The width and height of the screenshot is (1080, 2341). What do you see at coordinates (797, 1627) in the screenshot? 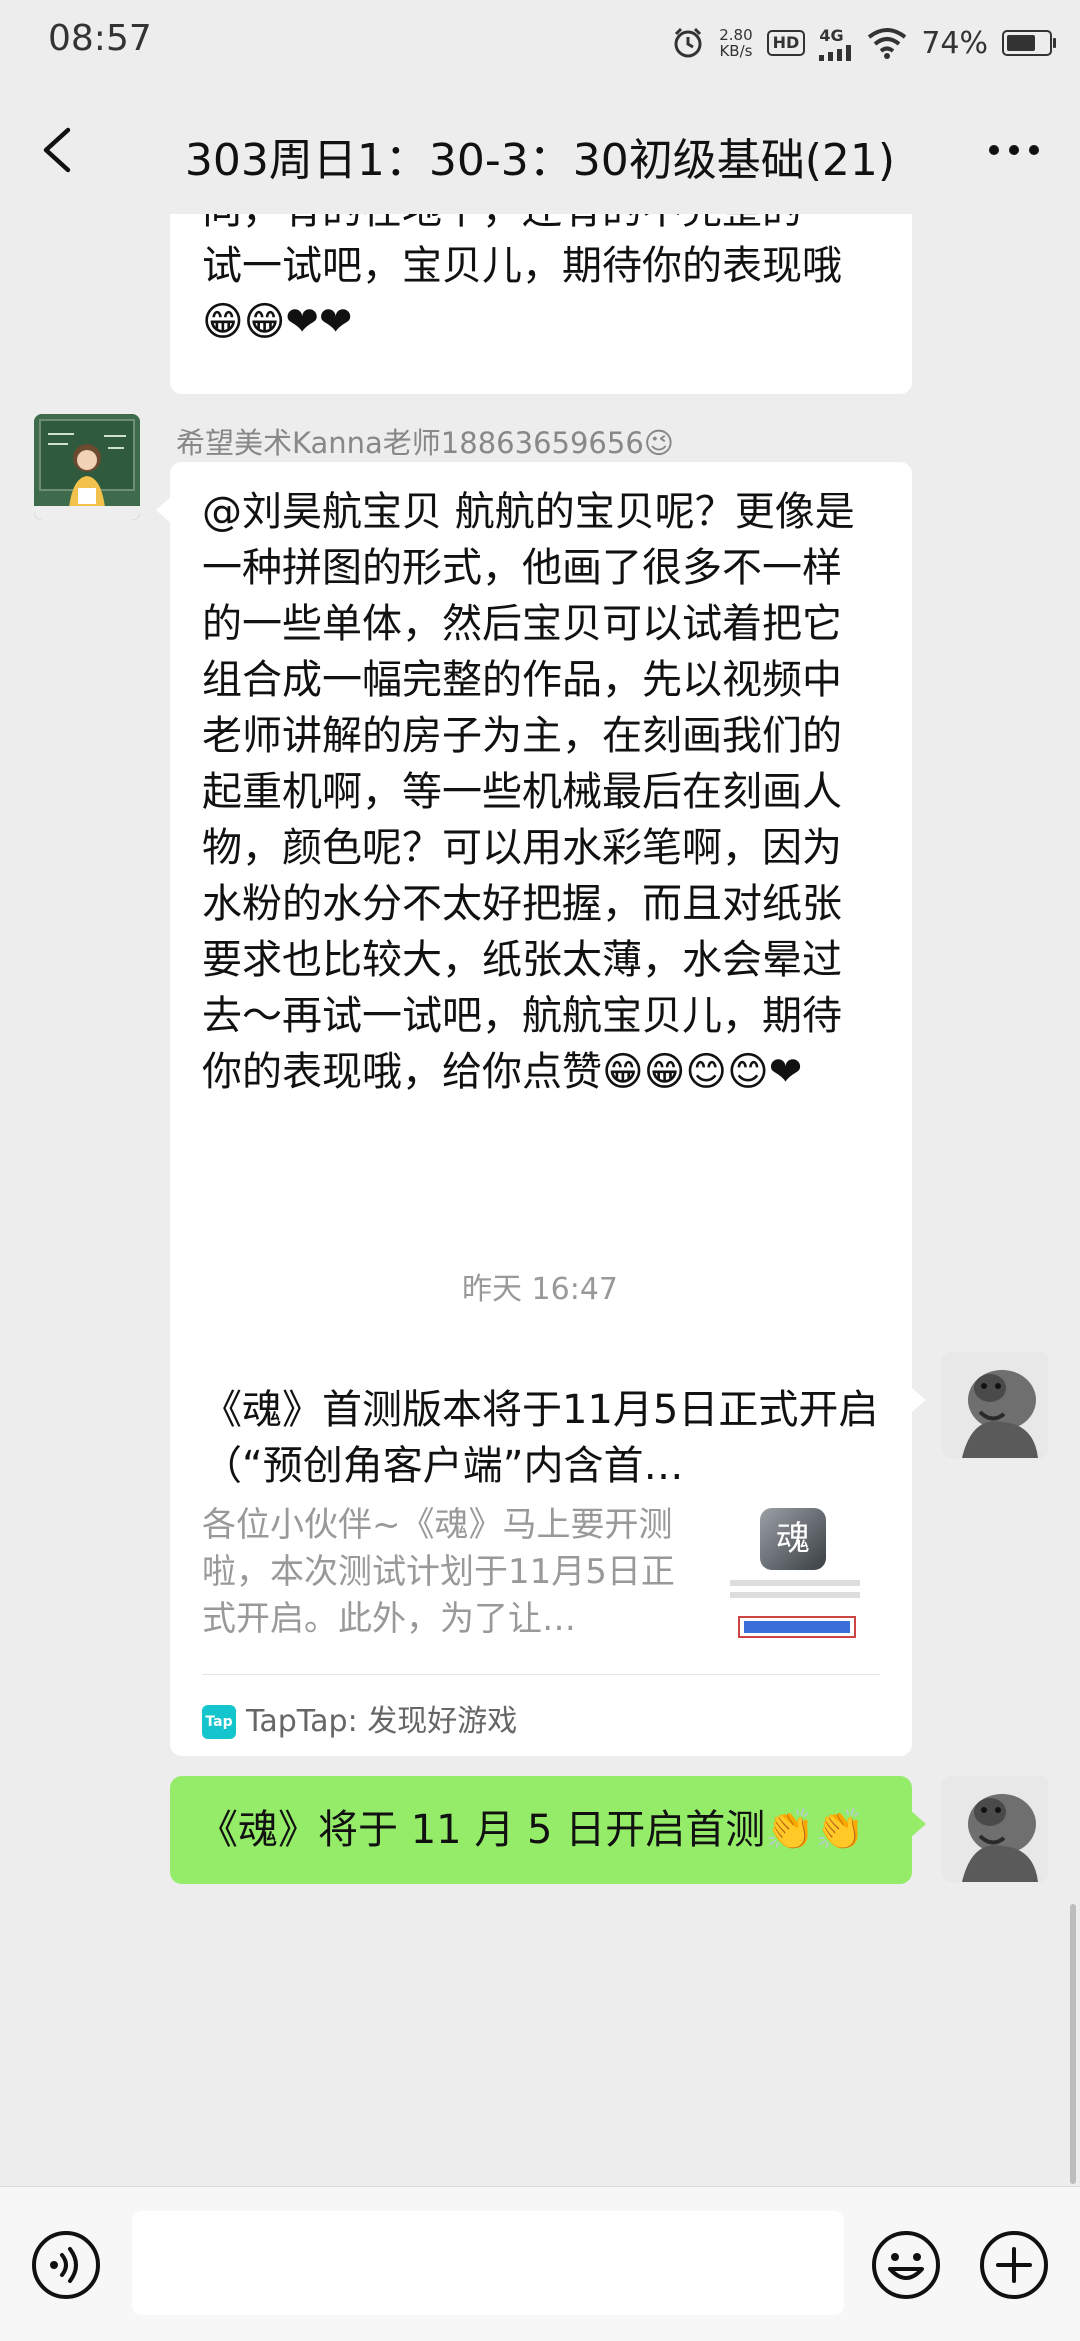
I see `thumbnail-button` at bounding box center [797, 1627].